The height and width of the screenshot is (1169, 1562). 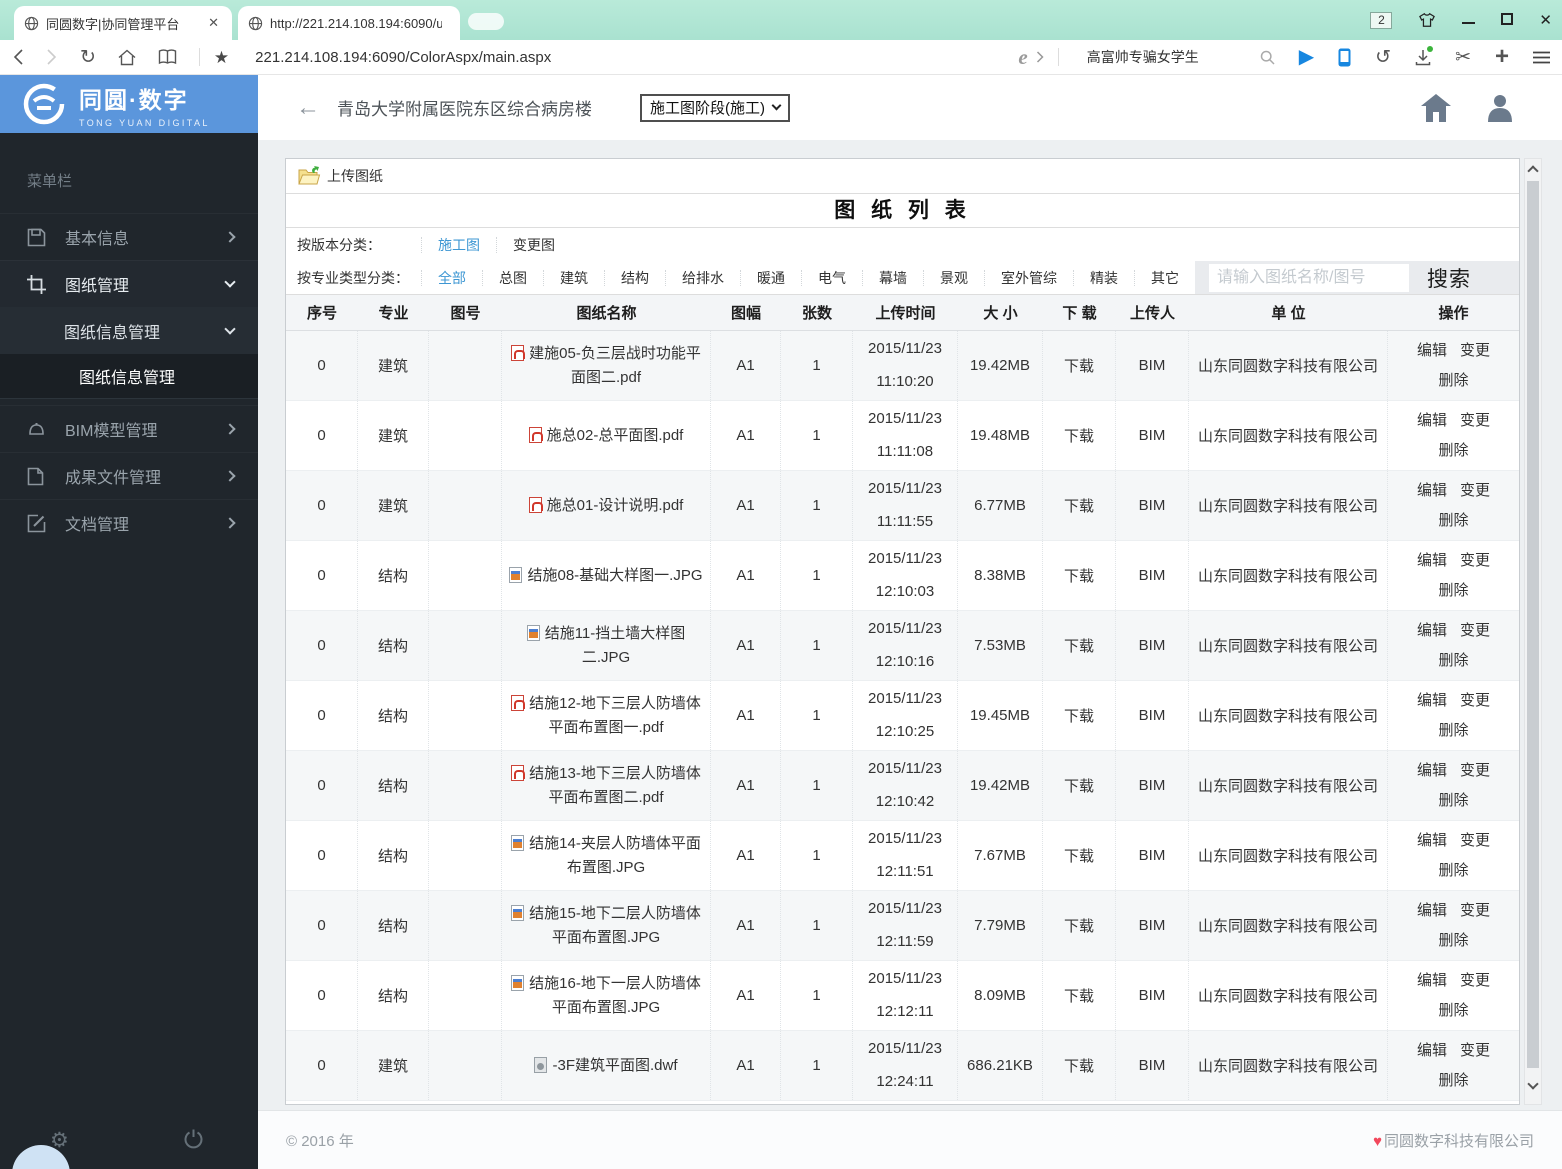 What do you see at coordinates (88, 57) in the screenshot?
I see `refresh-icon: ↻` at bounding box center [88, 57].